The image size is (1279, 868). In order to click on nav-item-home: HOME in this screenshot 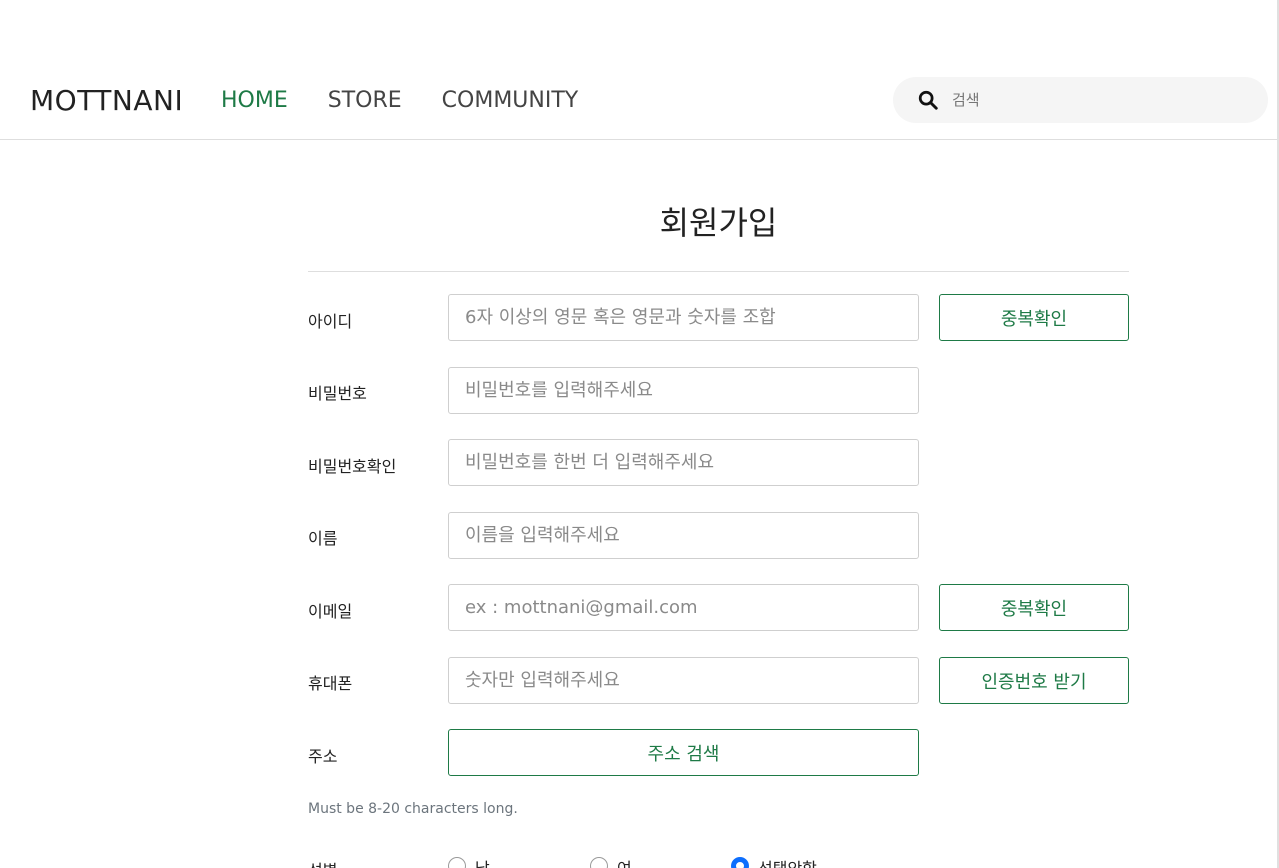, I will do `click(254, 100)`.